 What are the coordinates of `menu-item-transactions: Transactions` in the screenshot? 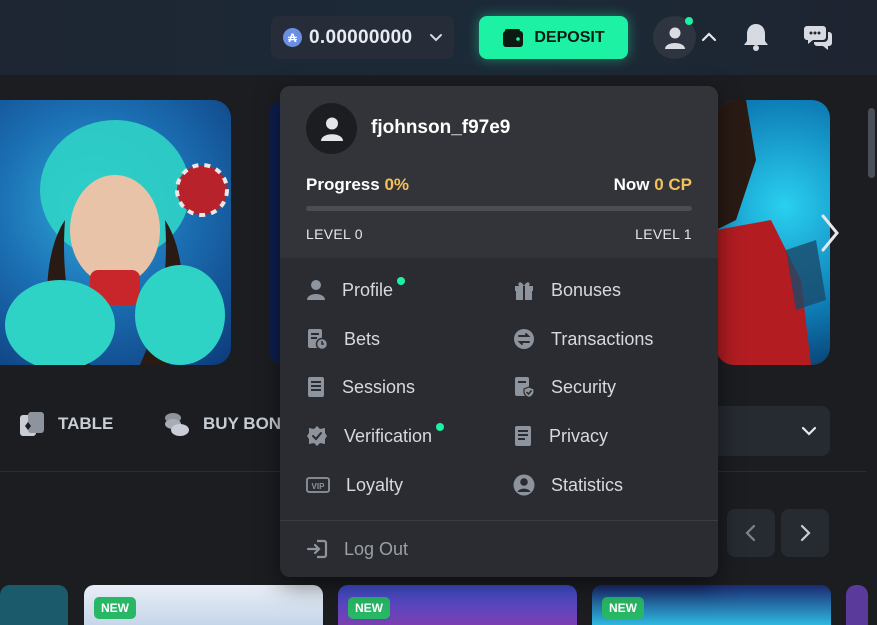 It's located at (583, 339).